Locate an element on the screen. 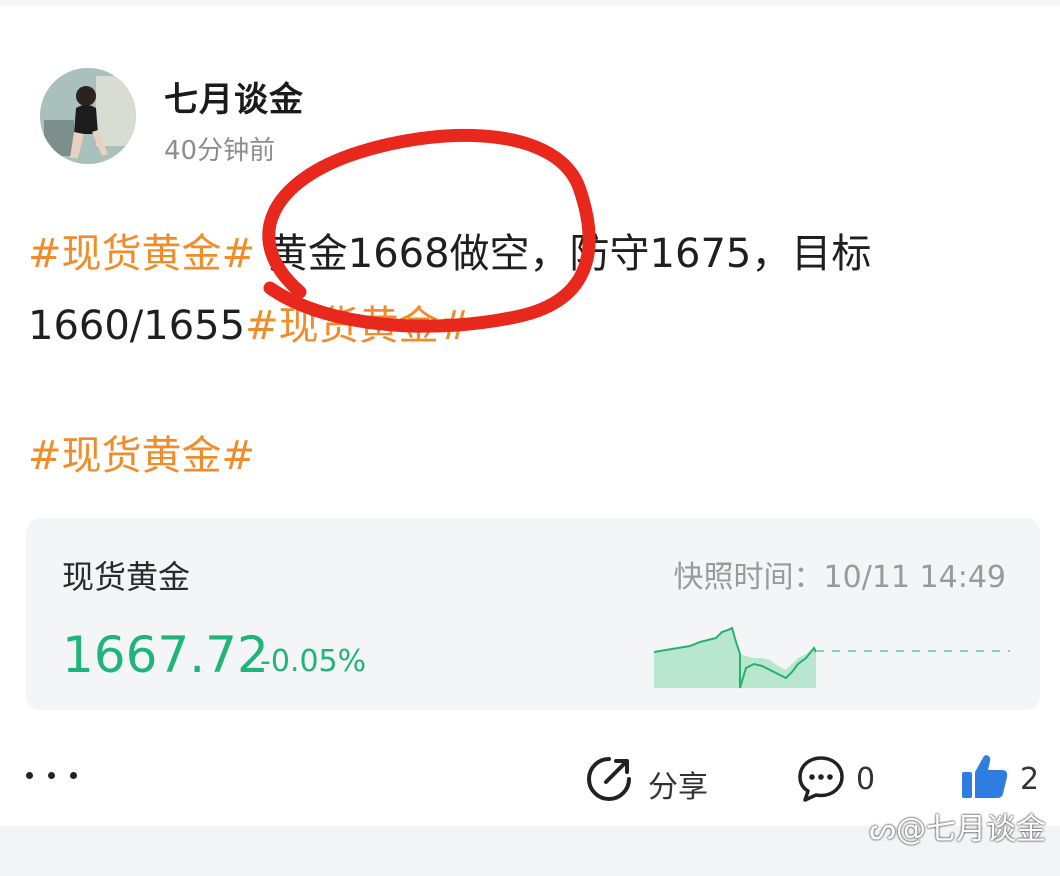 The height and width of the screenshot is (876, 1060). snapshot-time: 快照时间：10/11 14:49 is located at coordinates (840, 574).